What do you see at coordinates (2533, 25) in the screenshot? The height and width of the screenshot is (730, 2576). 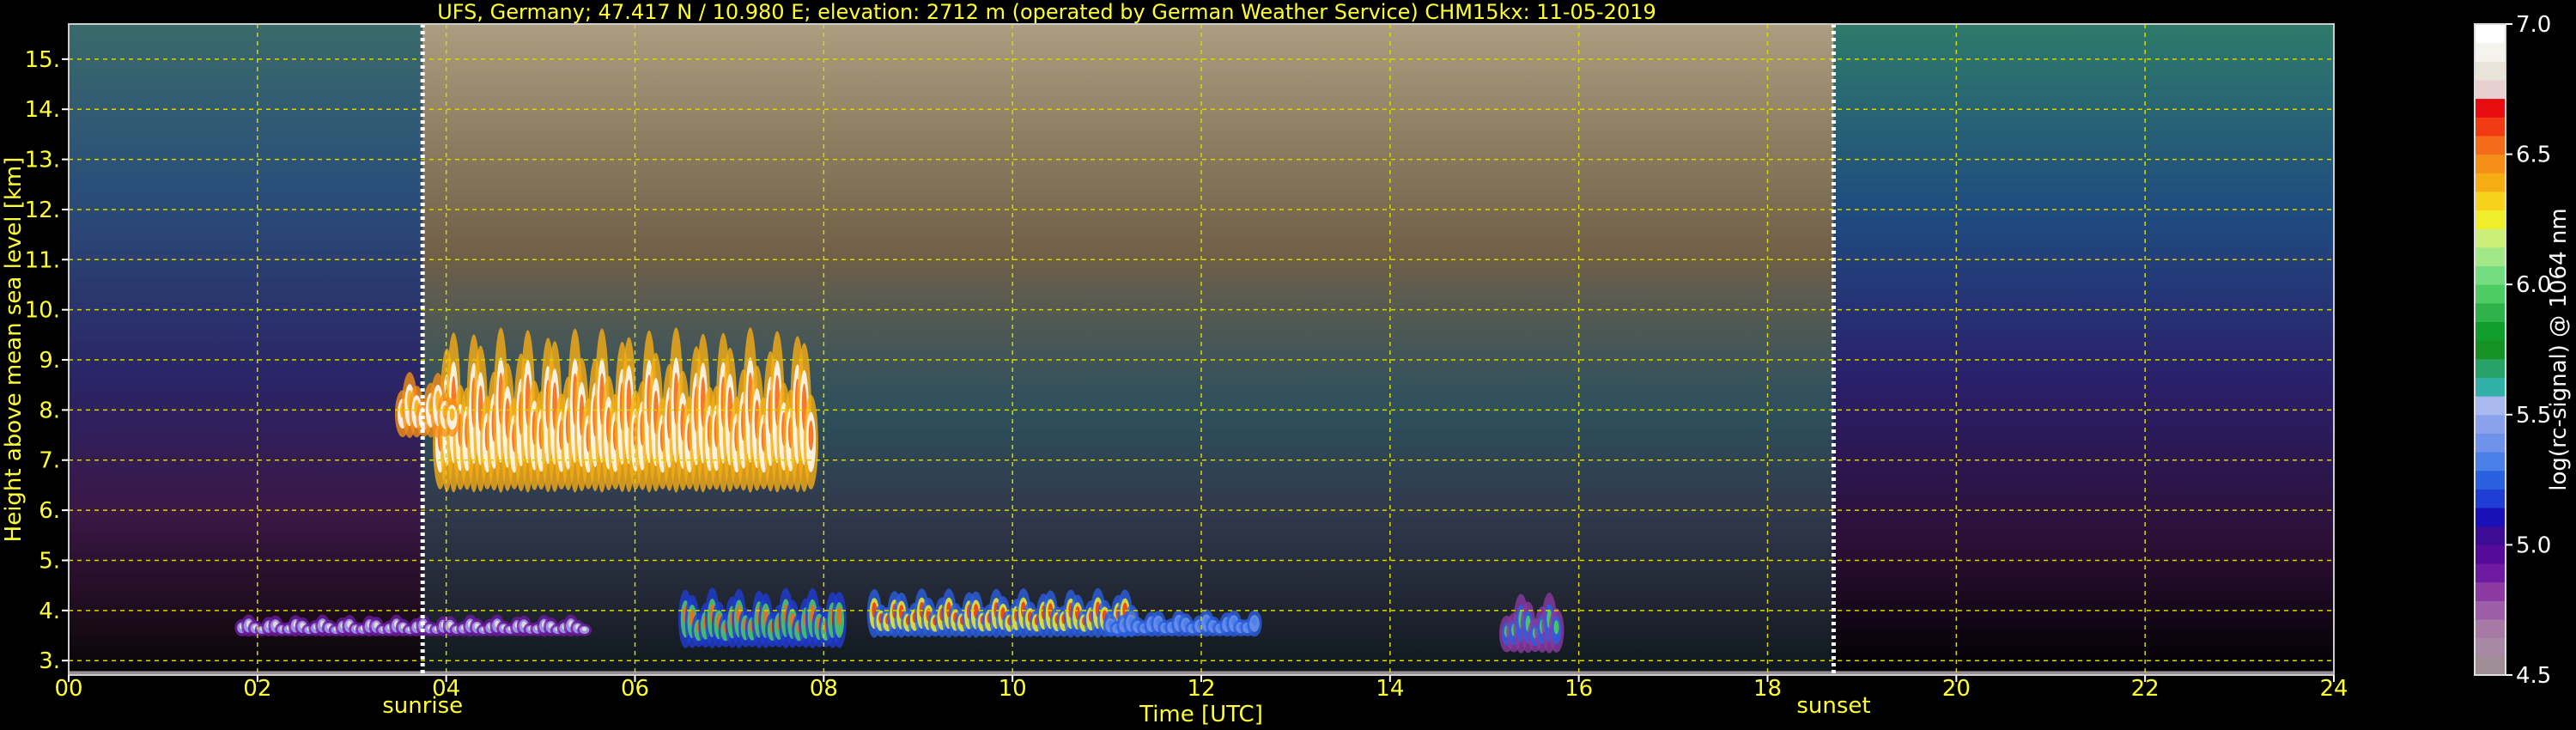 I see `colorbar-tick-label: 7.0` at bounding box center [2533, 25].